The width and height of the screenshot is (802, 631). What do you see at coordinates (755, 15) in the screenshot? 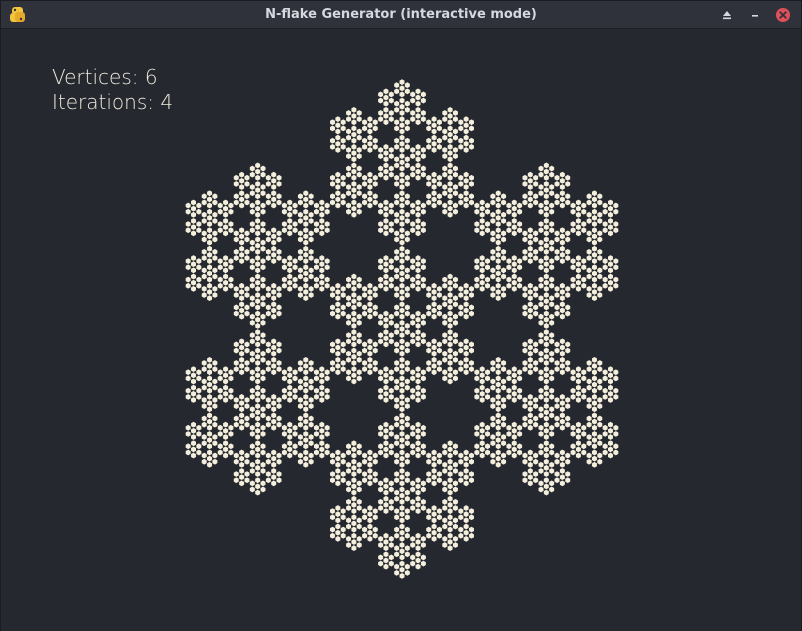
I see `minimize-button` at bounding box center [755, 15].